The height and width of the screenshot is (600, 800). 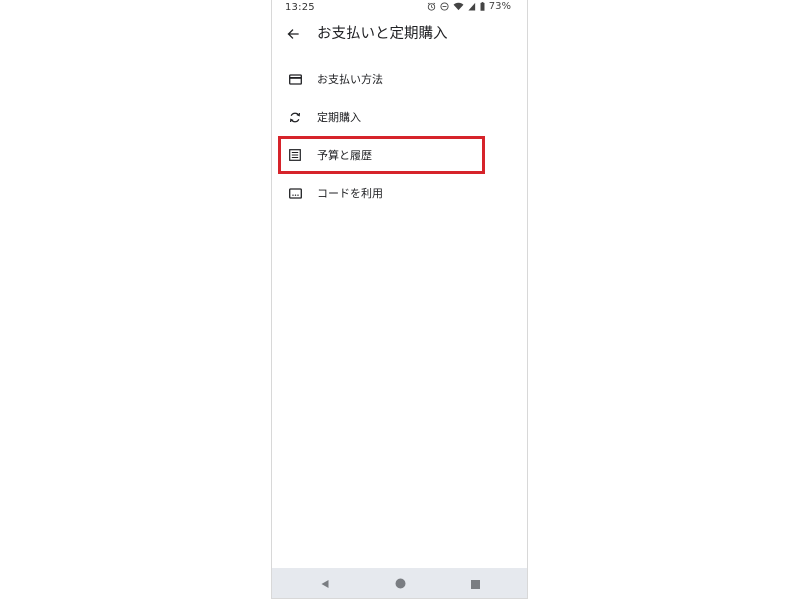 What do you see at coordinates (399, 79) in the screenshot?
I see `menu-item-payment-methods: お支払い方法` at bounding box center [399, 79].